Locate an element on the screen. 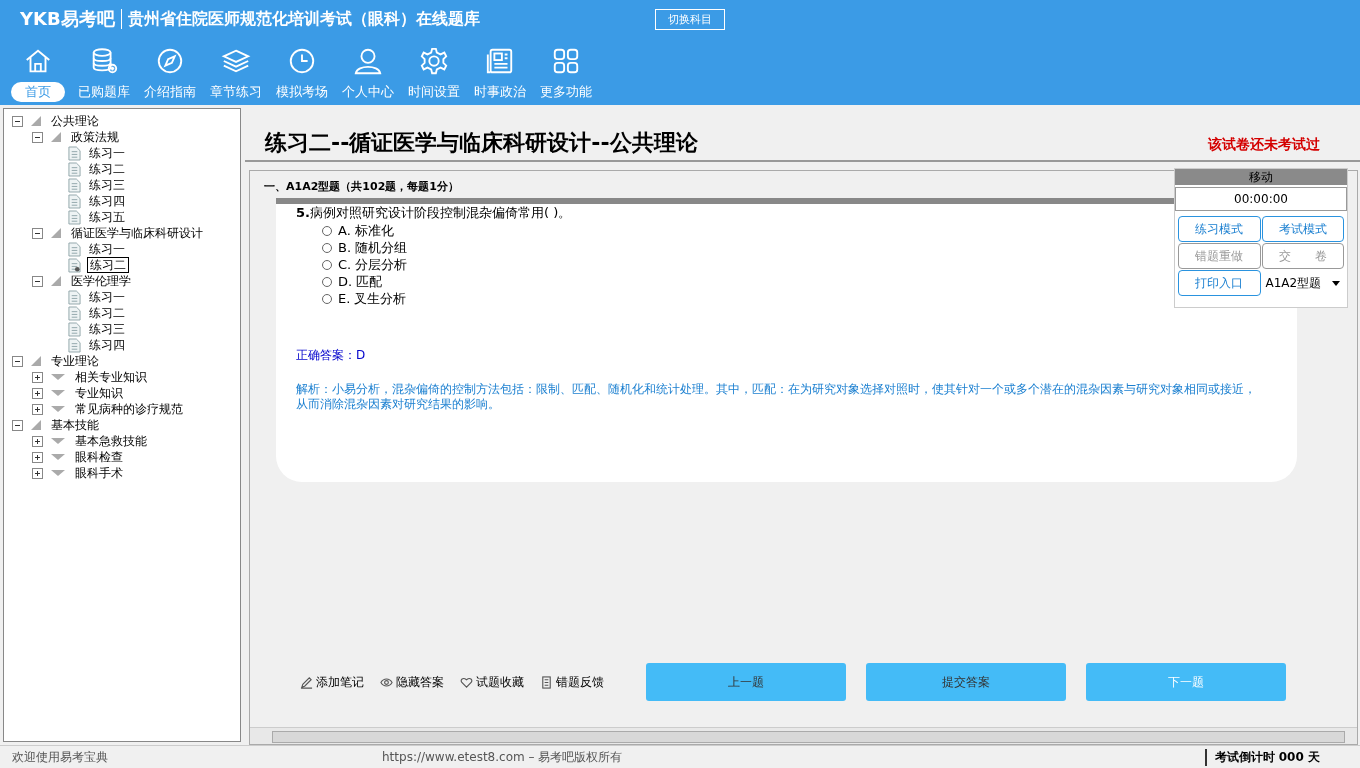 This screenshot has height=768, width=1360. gear-icon is located at coordinates (434, 61).